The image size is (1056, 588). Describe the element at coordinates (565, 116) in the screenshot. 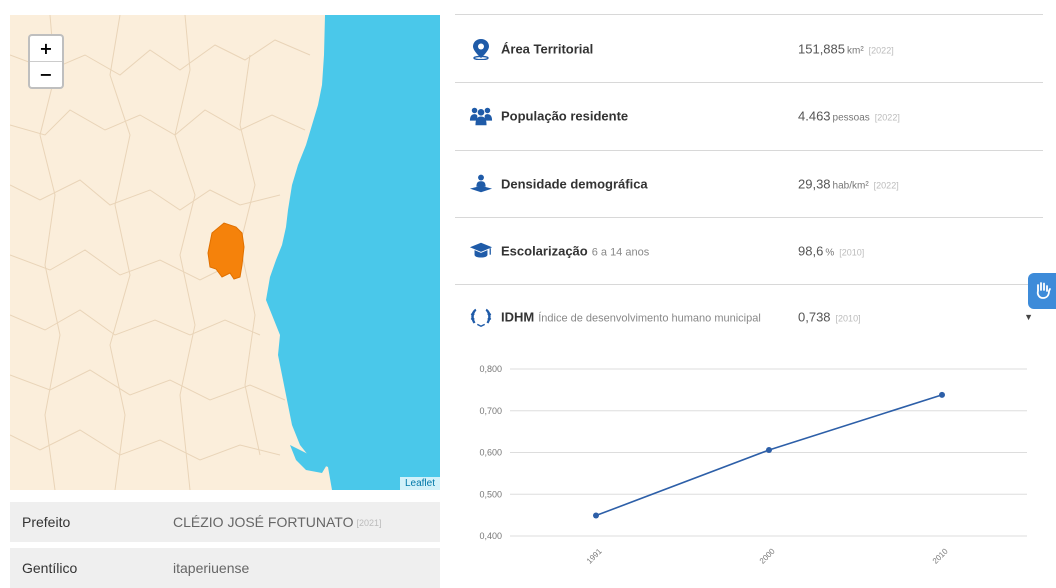

I see `indicator-label: População residente` at that location.